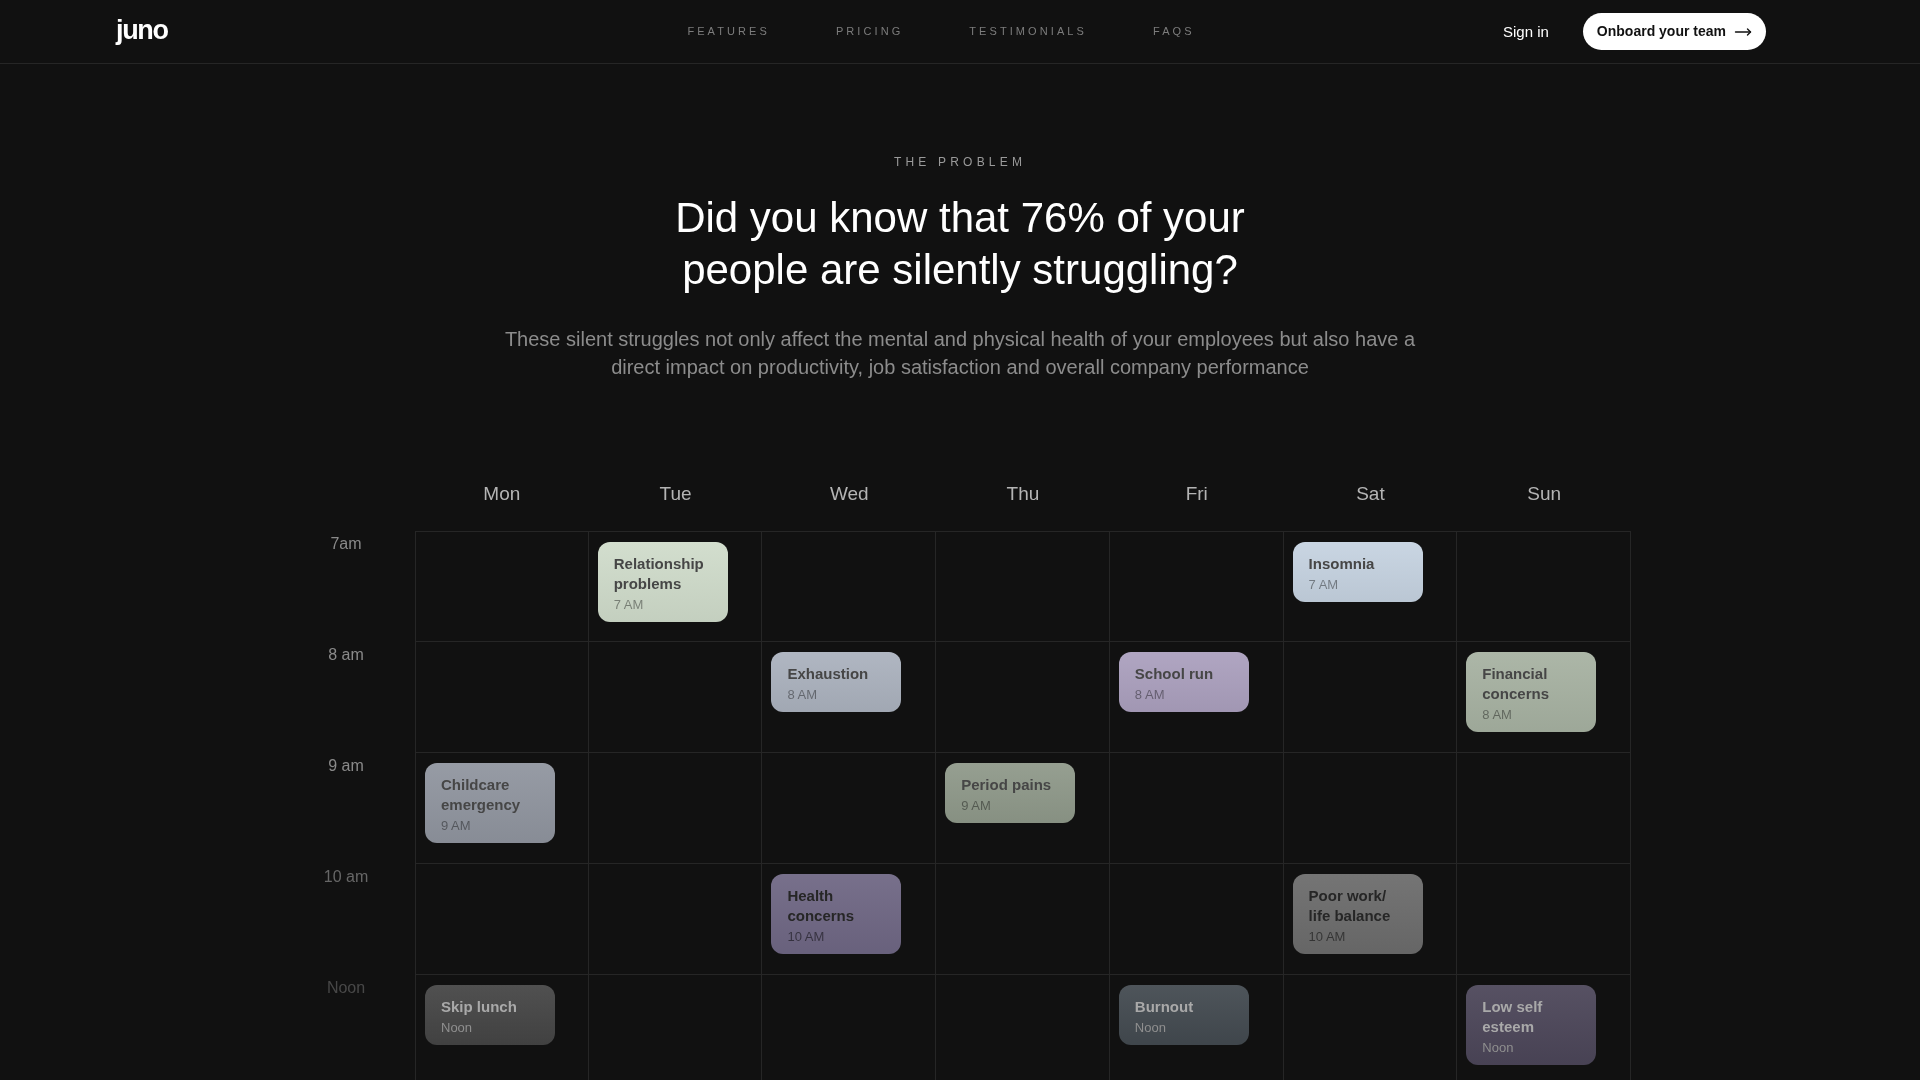 The width and height of the screenshot is (1920, 1080). I want to click on event-title: Exhaustion, so click(828, 674).